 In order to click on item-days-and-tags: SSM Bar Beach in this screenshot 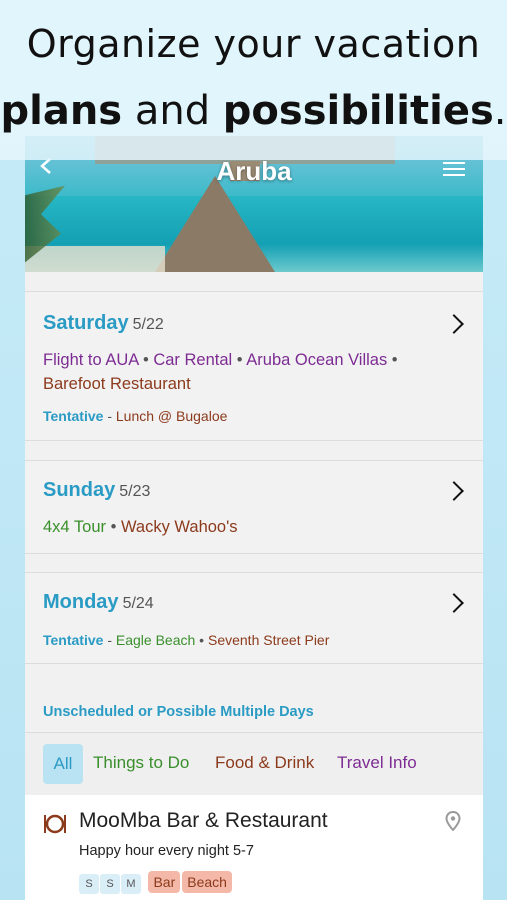, I will do `click(155, 882)`.